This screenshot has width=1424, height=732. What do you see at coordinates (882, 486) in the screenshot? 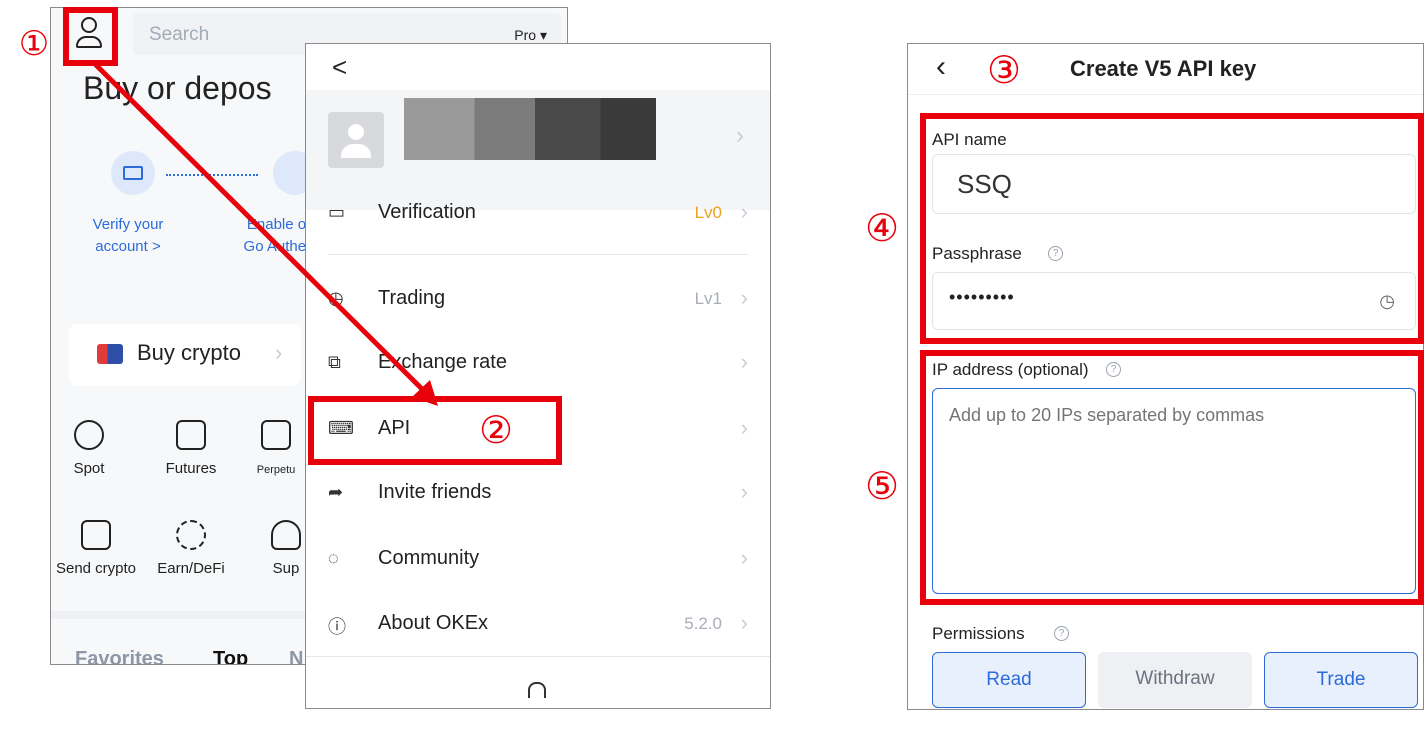
I see `annotation-5: ⑤` at bounding box center [882, 486].